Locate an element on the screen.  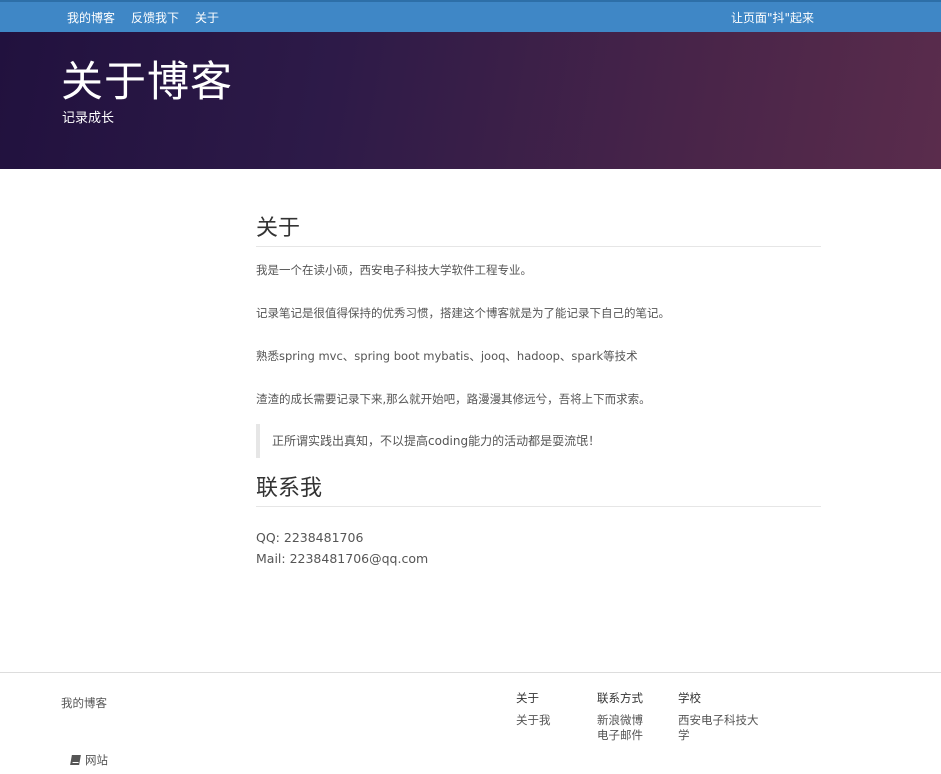
page-title: 关于博客 is located at coordinates (147, 81).